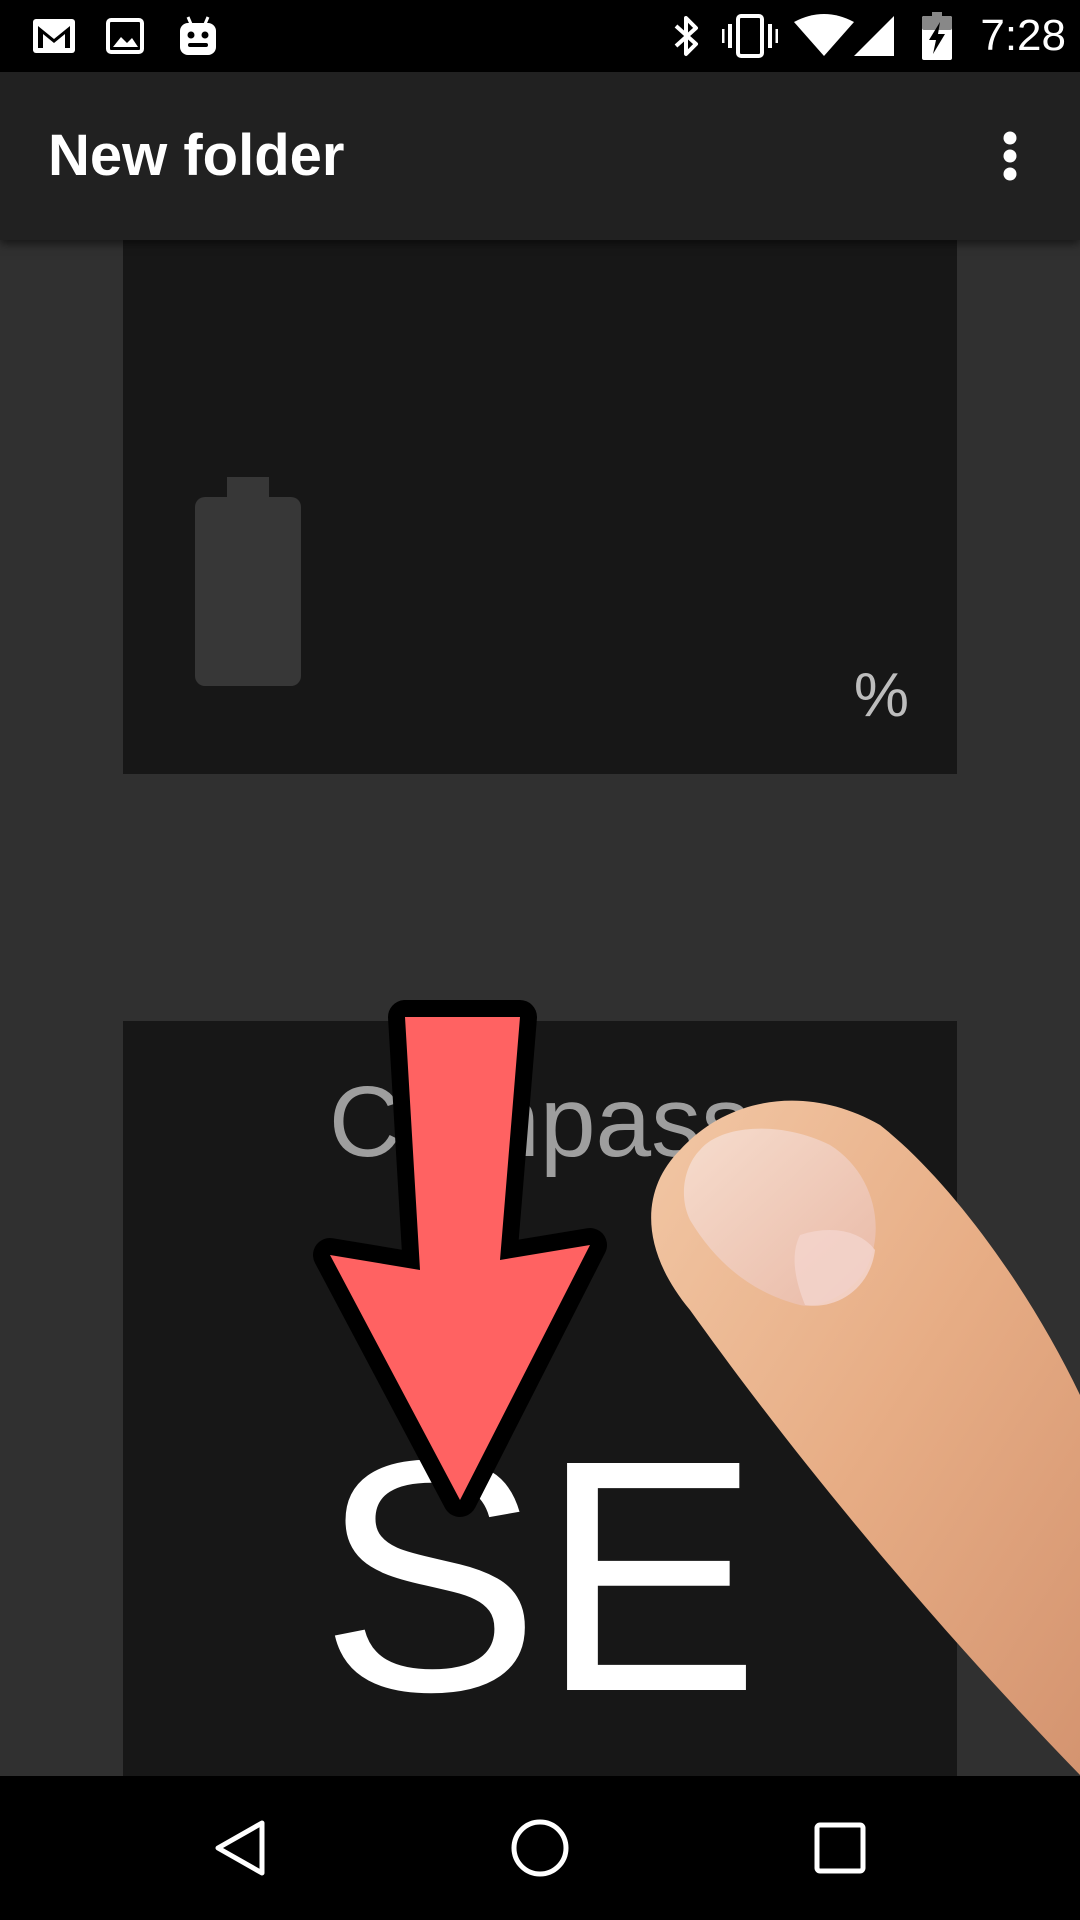 The height and width of the screenshot is (1920, 1080). Describe the element at coordinates (196, 155) in the screenshot. I see `page-title: New folder` at that location.